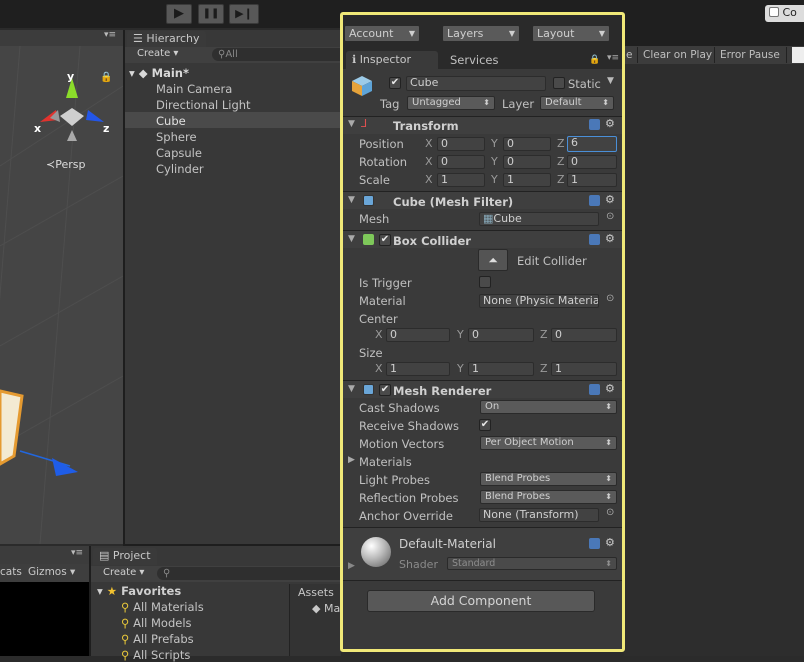 The width and height of the screenshot is (804, 662). I want to click on mesh-renderer-enabled-checkbox: ✔, so click(385, 390).